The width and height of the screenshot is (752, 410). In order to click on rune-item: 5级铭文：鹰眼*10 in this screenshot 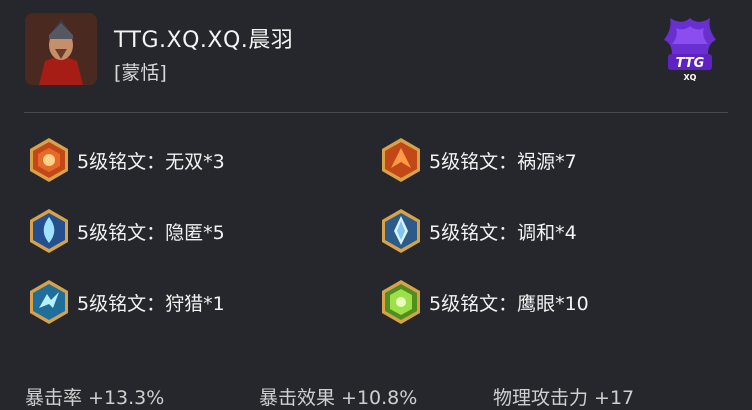, I will do `click(483, 302)`.